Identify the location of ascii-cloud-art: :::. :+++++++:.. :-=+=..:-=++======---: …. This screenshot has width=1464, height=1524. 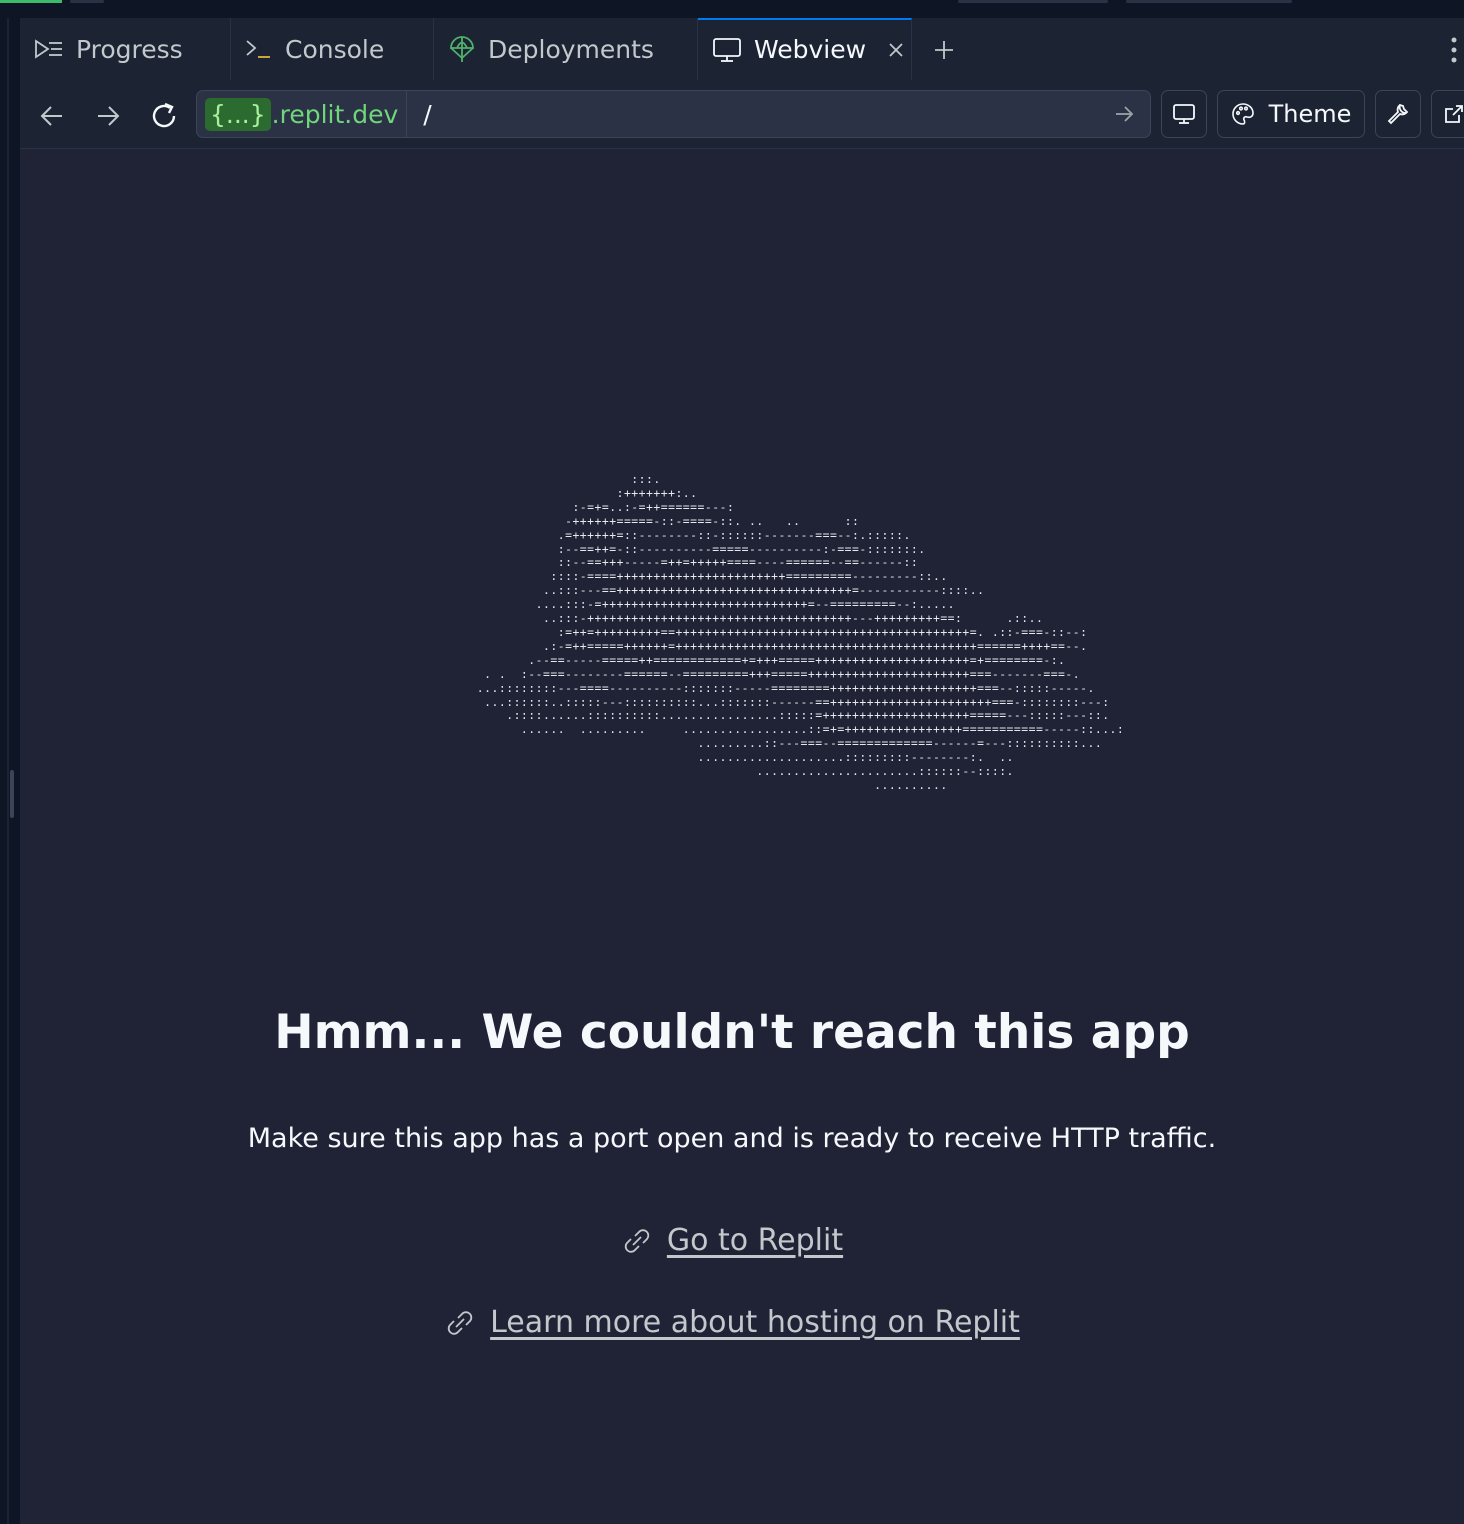
(800, 632).